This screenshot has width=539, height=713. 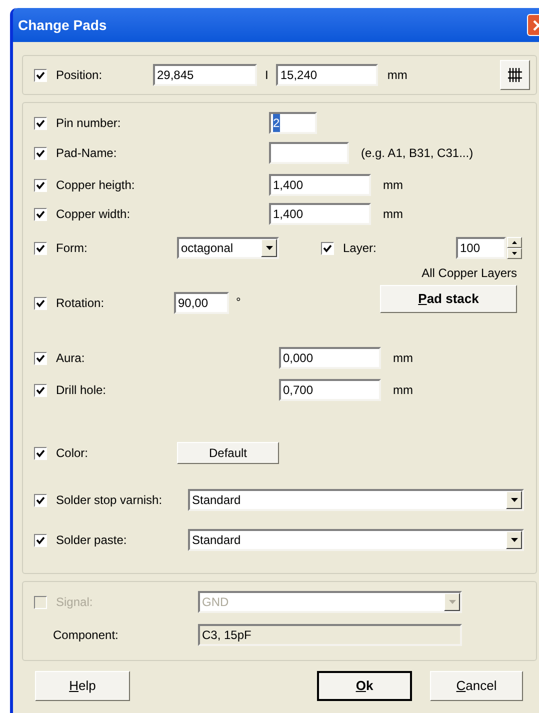 I want to click on spin-down-button, so click(x=514, y=253).